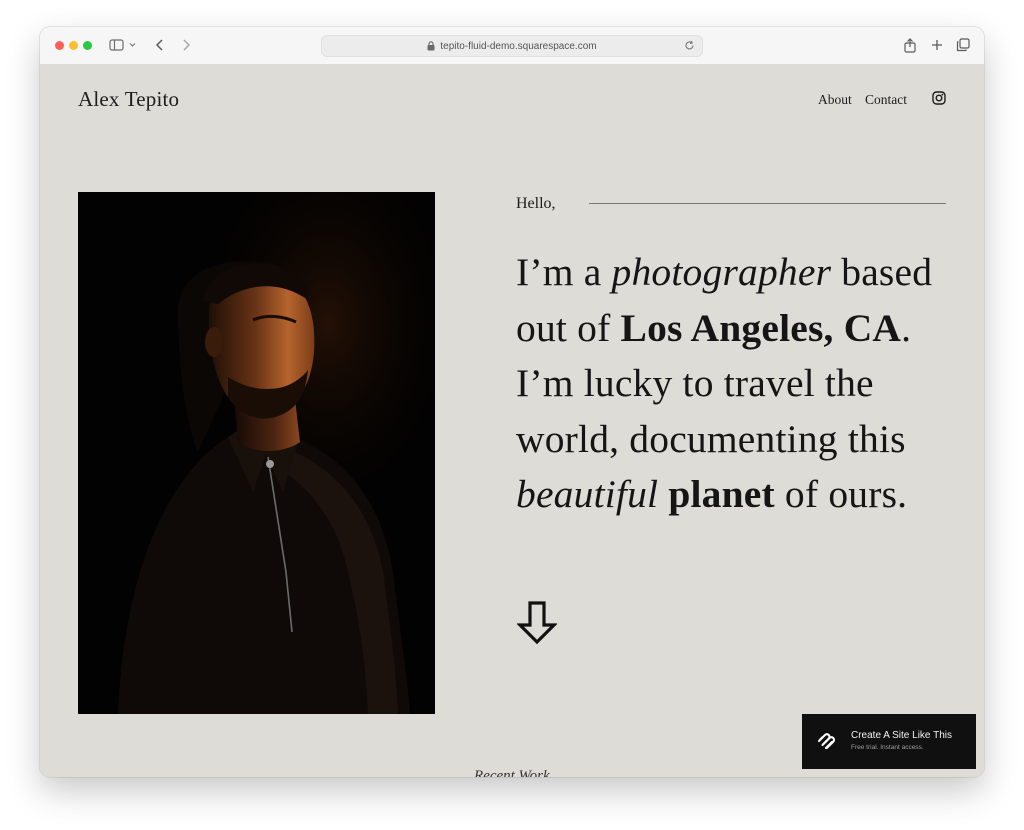 This screenshot has height=830, width=1024. I want to click on minimize-window-button, so click(73, 45).